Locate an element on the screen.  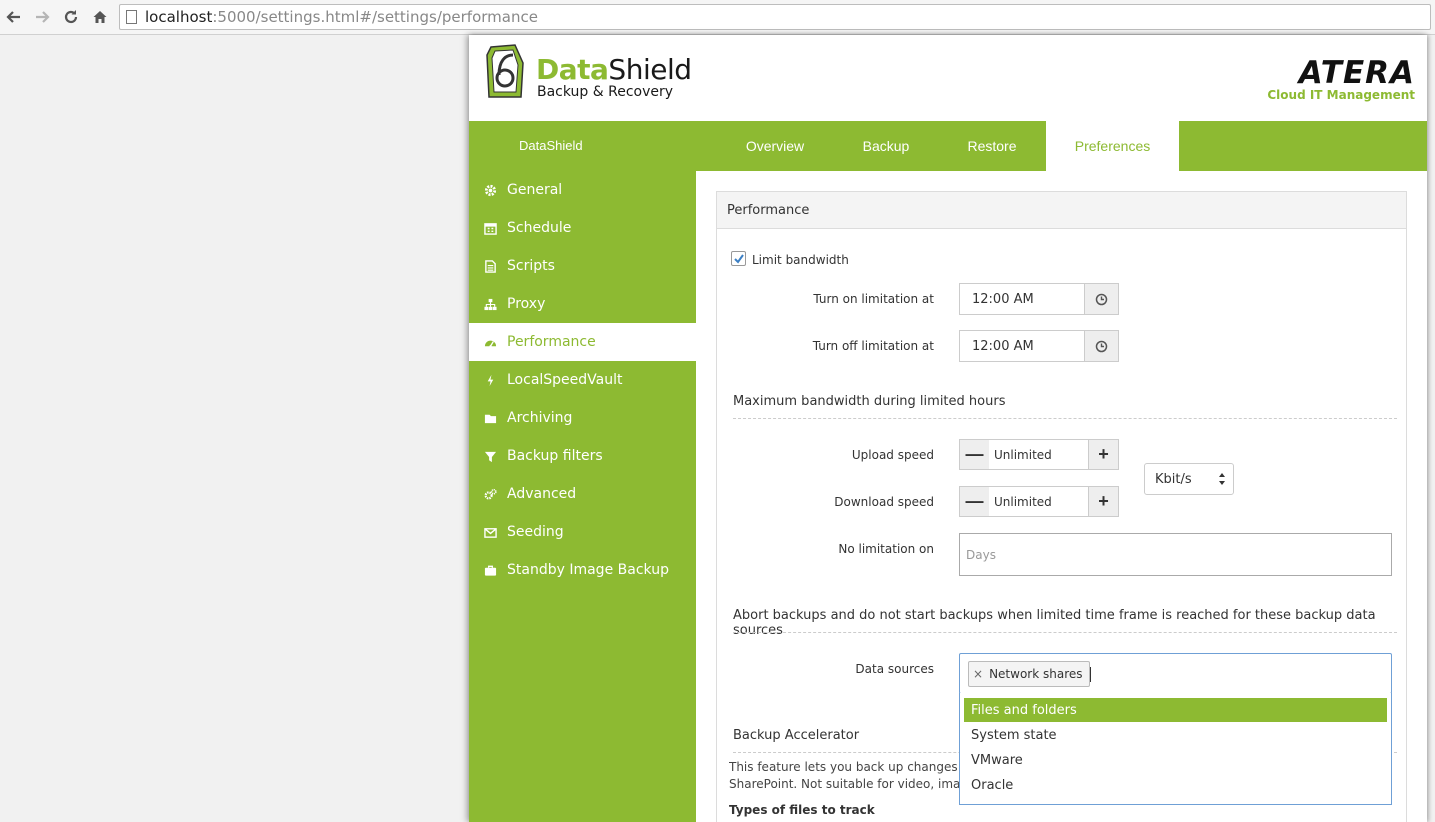
backup-accelerator-title: Backup Accelerator is located at coordinates (796, 735).